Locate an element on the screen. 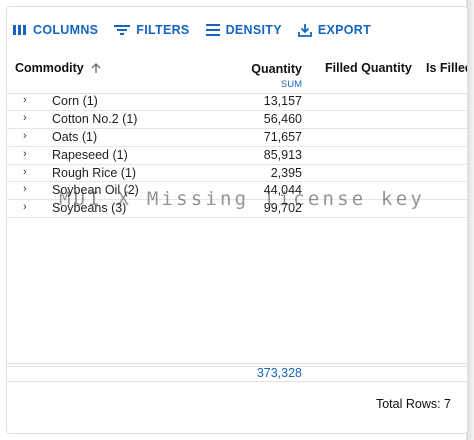 The width and height of the screenshot is (474, 440). quantity-cell: 85,913 is located at coordinates (282, 154).